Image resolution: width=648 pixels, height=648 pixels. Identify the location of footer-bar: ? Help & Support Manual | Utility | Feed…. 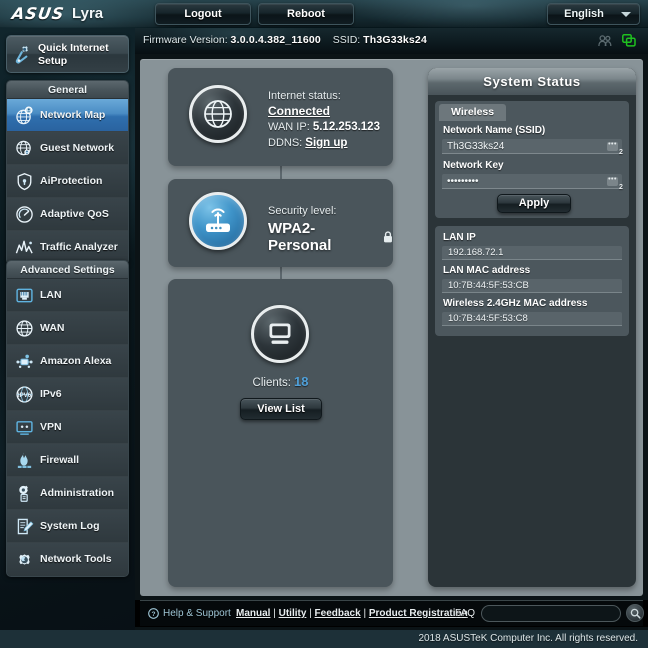
(392, 613).